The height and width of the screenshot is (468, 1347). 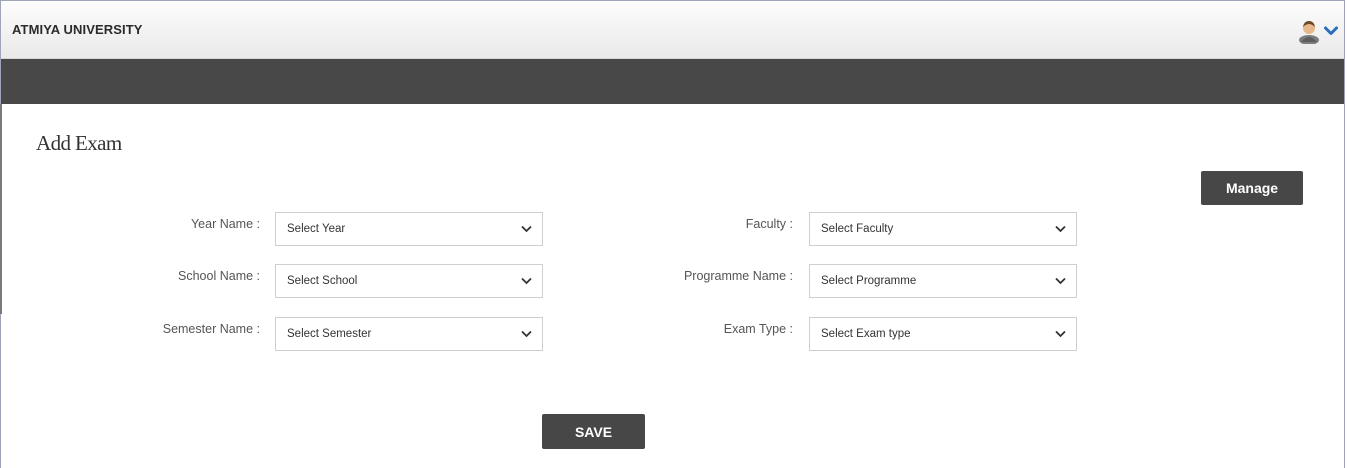 What do you see at coordinates (869, 281) in the screenshot?
I see `programme-select-value: Select Programme` at bounding box center [869, 281].